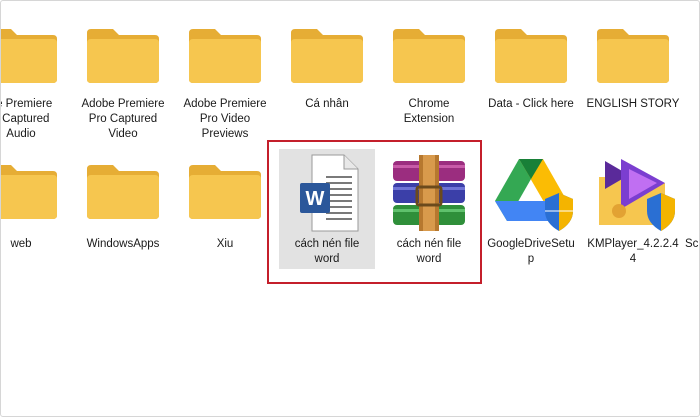 Image resolution: width=700 pixels, height=417 pixels. What do you see at coordinates (633, 195) in the screenshot?
I see `kmplayer-installer-icon` at bounding box center [633, 195].